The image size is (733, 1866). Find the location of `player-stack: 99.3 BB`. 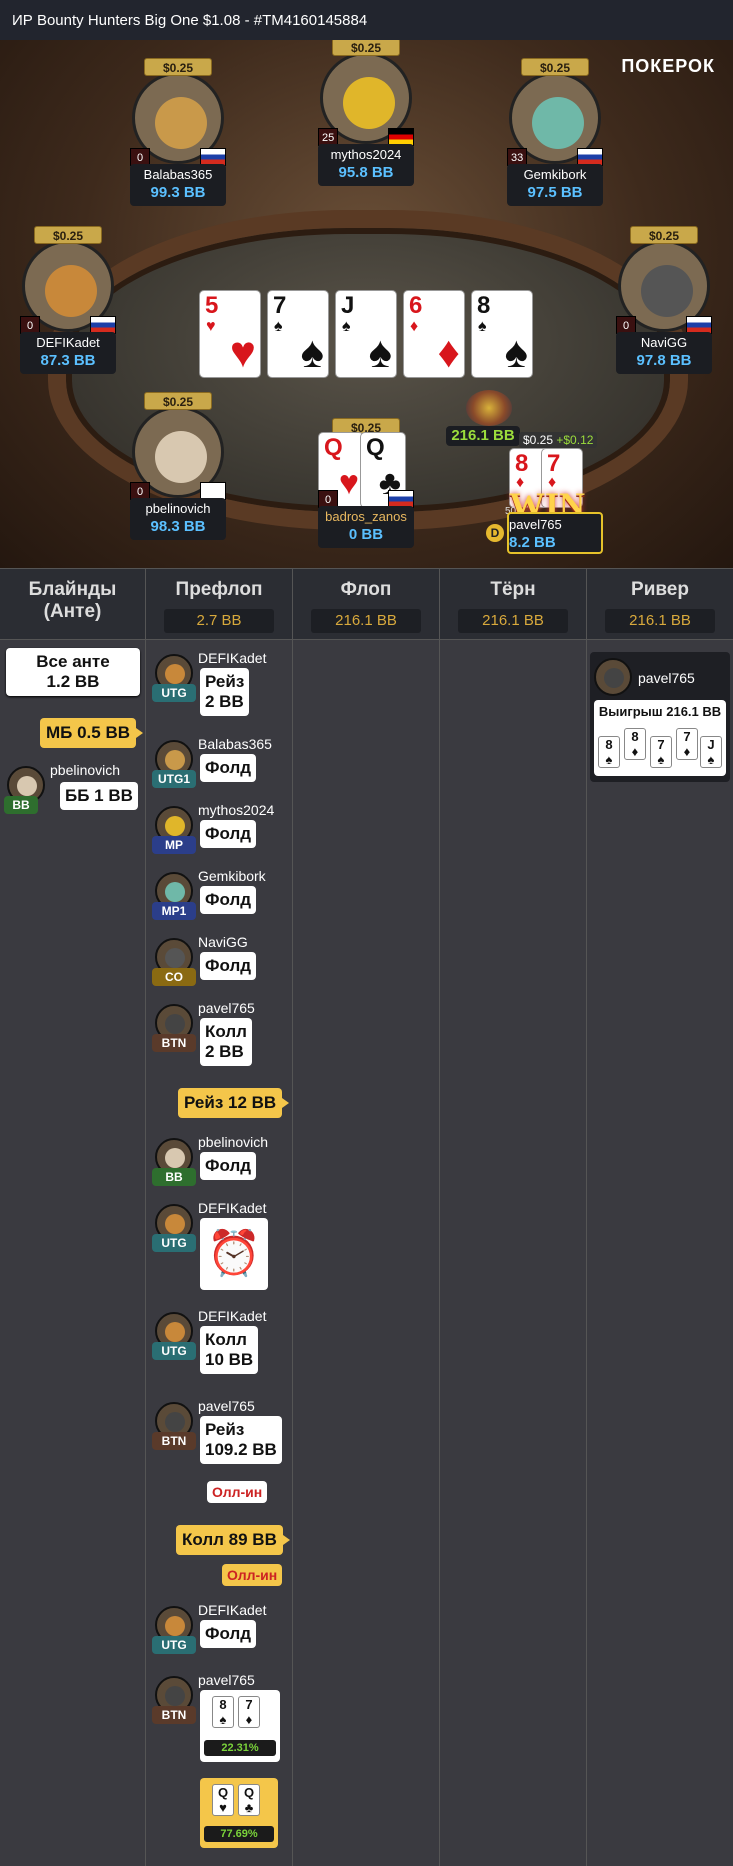

player-stack: 99.3 BB is located at coordinates (178, 192).